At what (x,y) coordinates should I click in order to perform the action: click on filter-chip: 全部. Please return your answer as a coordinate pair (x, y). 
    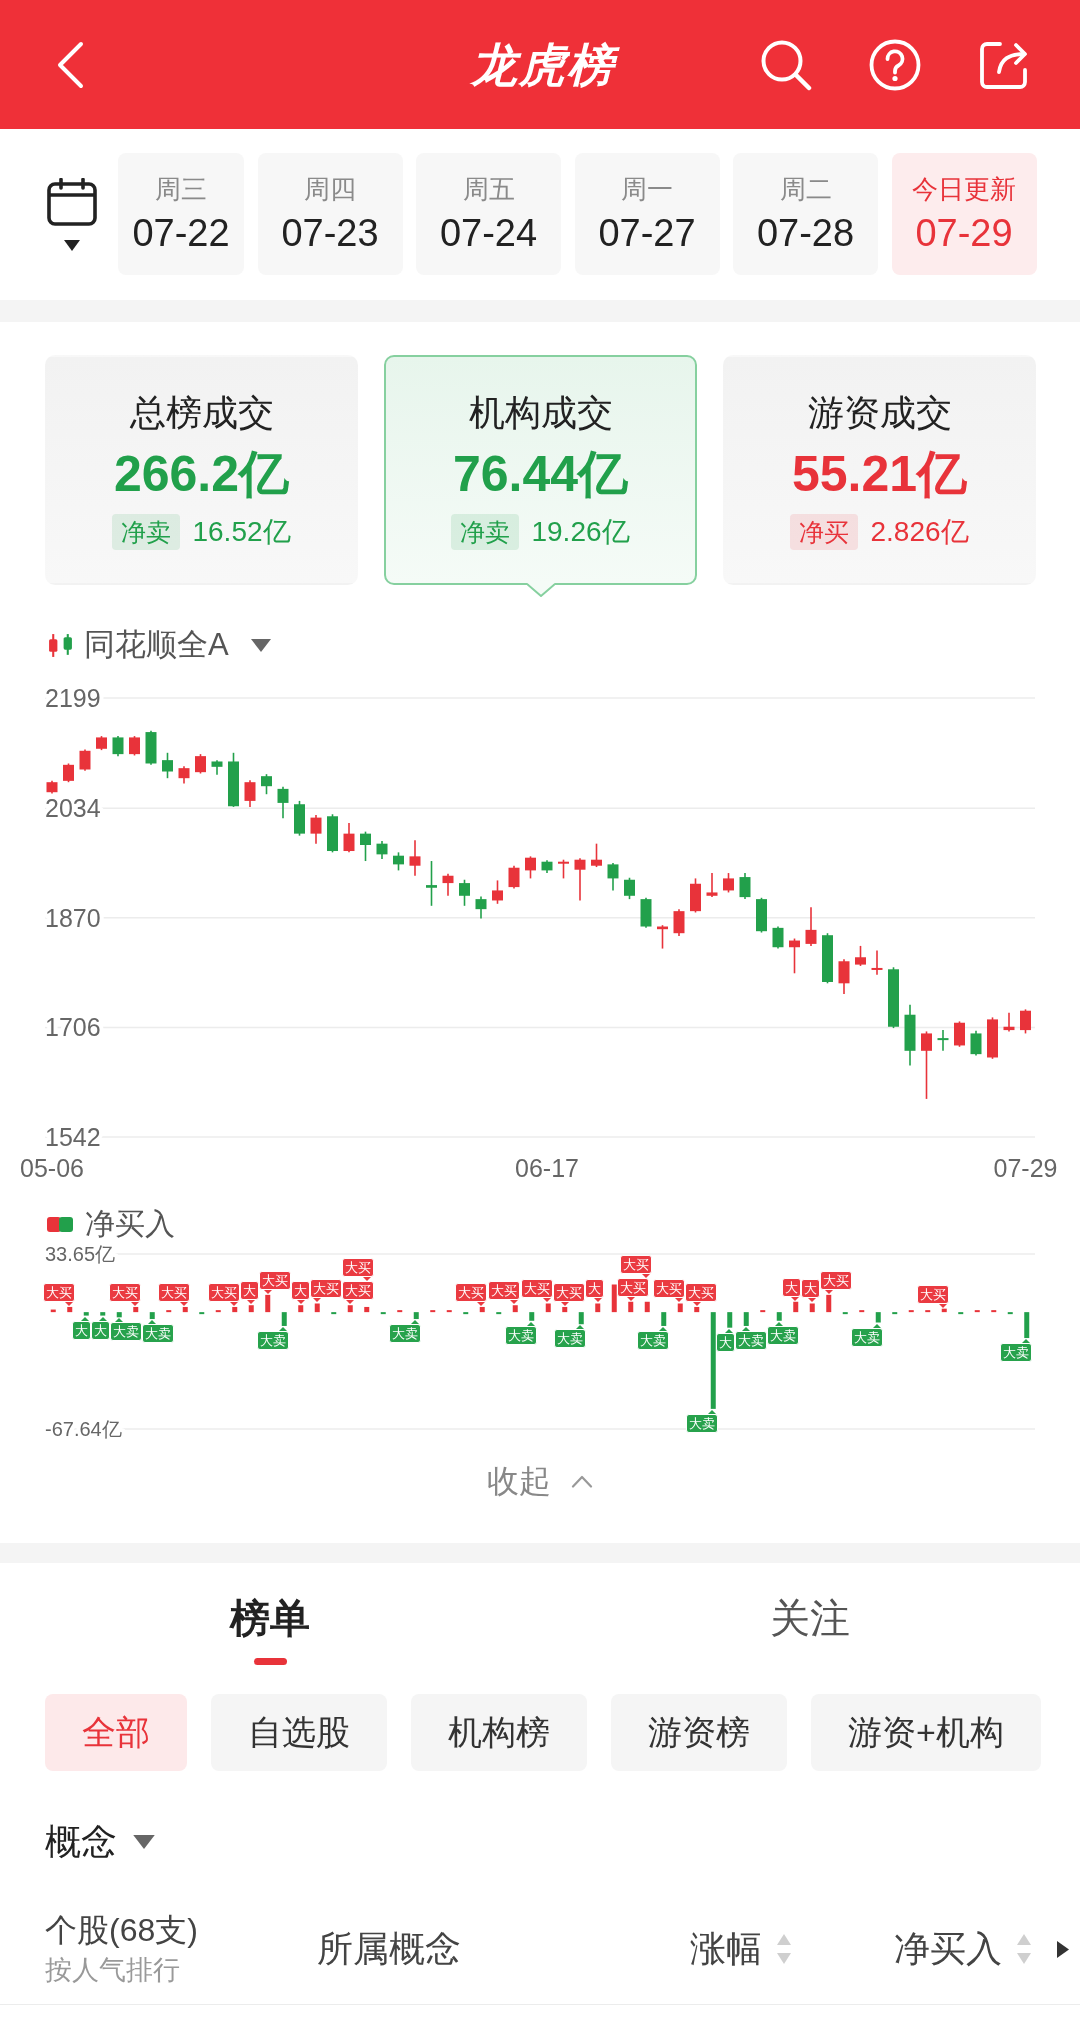
    Looking at the image, I should click on (116, 1732).